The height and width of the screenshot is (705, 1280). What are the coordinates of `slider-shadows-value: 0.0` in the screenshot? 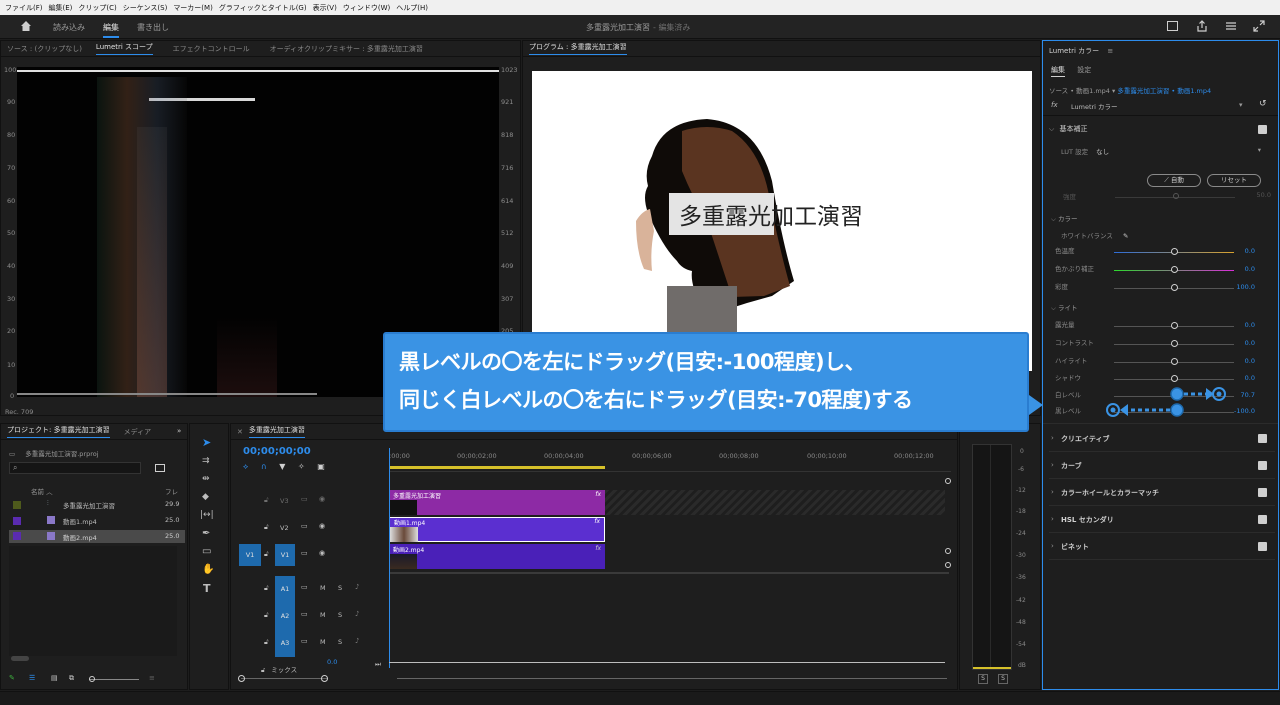 It's located at (1250, 378).